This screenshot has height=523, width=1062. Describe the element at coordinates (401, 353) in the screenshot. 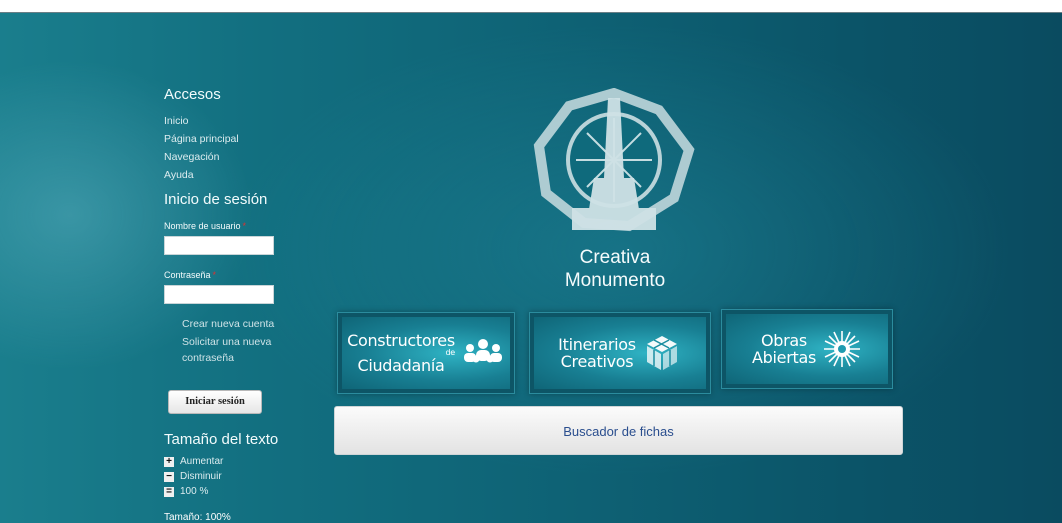

I see `banner-constructores-label: Constructores de Ciudadanía` at that location.